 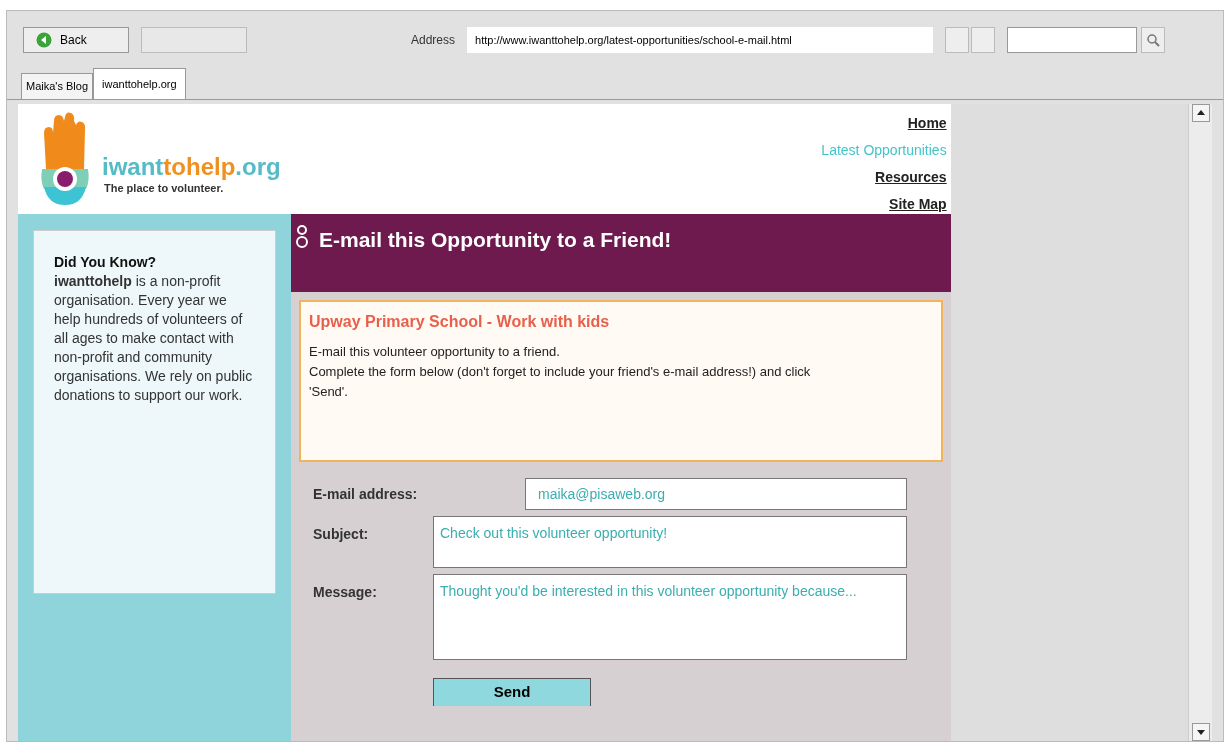 What do you see at coordinates (700, 40) in the screenshot?
I see `address-field: http://www.iwanttohelp.org/latest-opportunities/school-e-mail.html` at bounding box center [700, 40].